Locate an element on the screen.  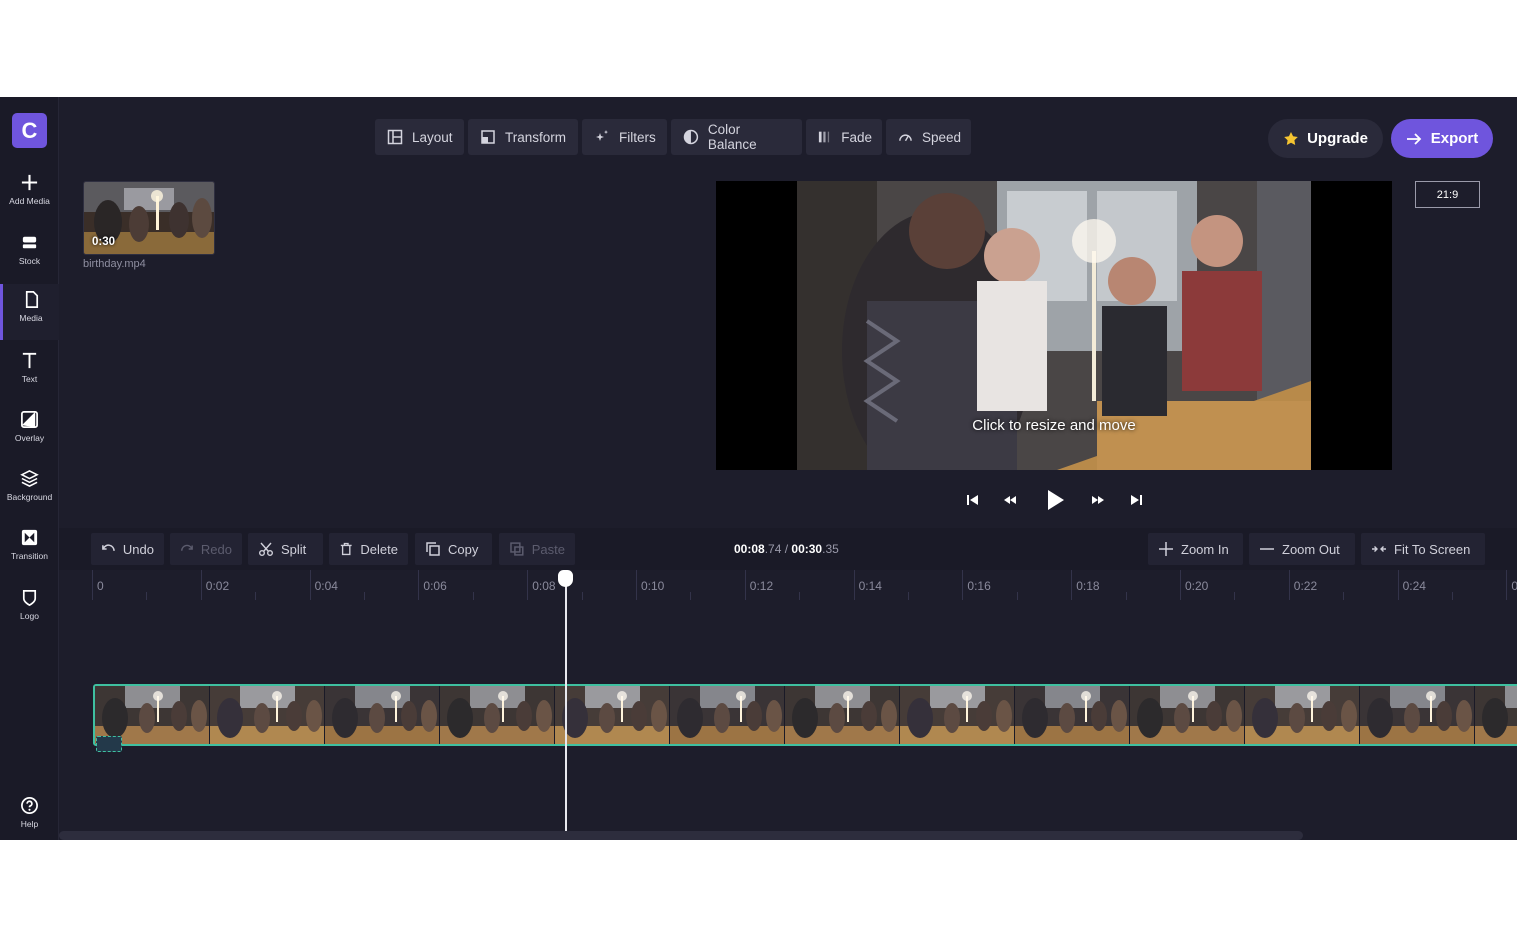
fit-to-screen-button: Fit To Screen is located at coordinates (1423, 549).